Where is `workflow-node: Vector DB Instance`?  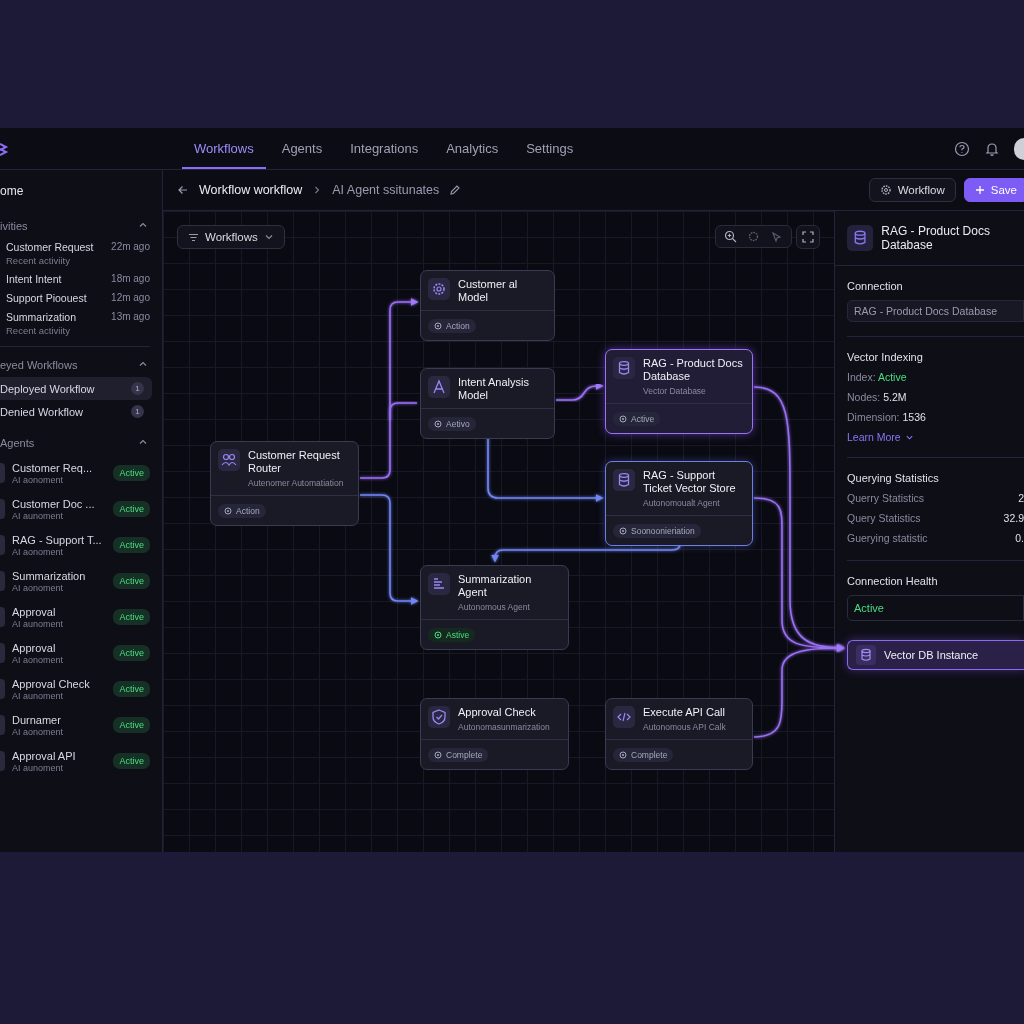
workflow-node: Vector DB Instance is located at coordinates (935, 655).